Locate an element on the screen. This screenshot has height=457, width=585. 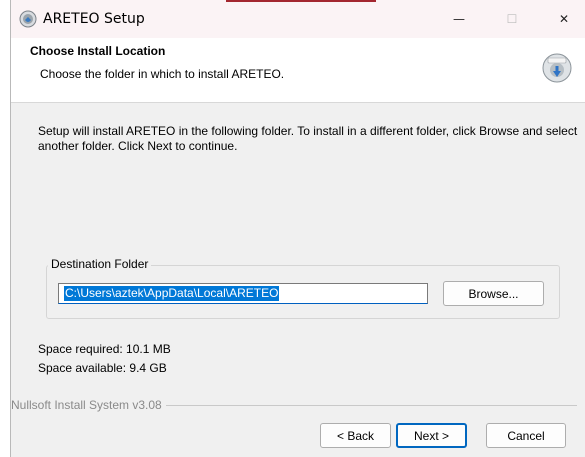
destination-path-value: C:\Users\aztek\AppData\Local\ARETEO is located at coordinates (172, 293).